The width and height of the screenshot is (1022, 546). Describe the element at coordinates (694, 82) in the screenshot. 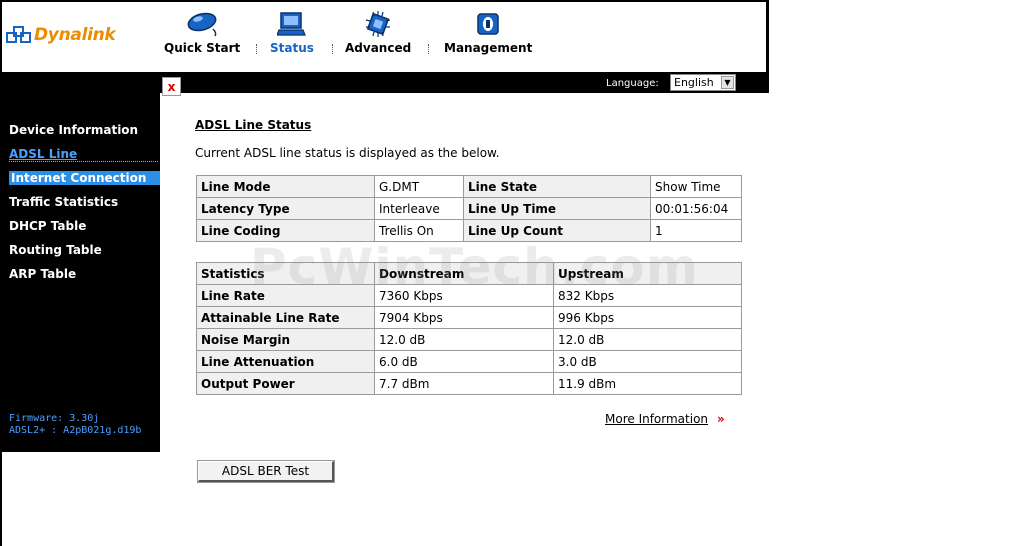

I see `language-selected-value: English` at that location.